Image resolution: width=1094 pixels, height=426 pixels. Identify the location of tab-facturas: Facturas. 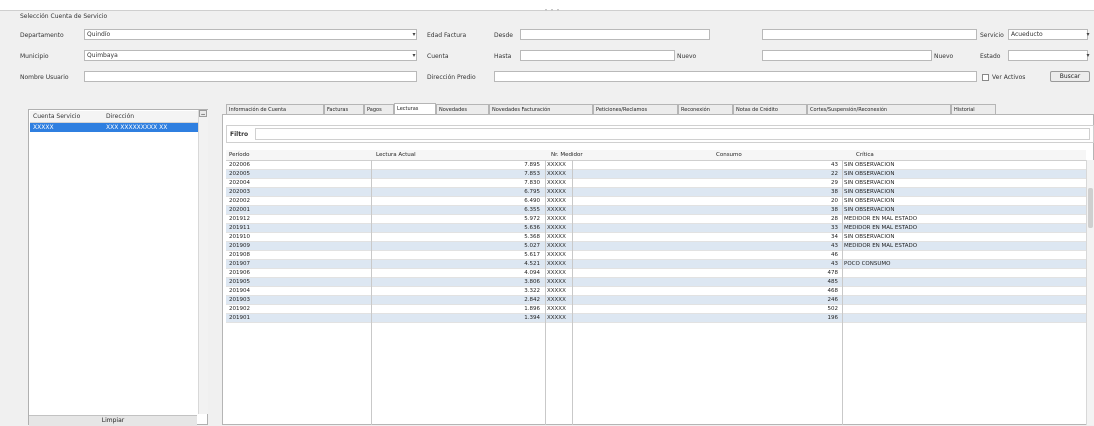
(344, 109).